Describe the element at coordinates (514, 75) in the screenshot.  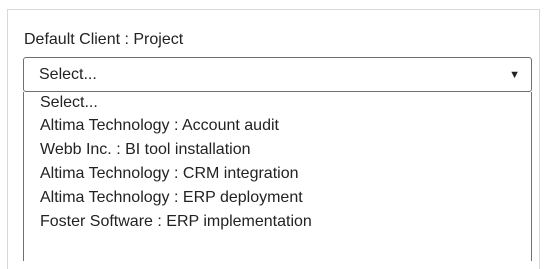
I see `triangle-down-icon: ▼` at that location.